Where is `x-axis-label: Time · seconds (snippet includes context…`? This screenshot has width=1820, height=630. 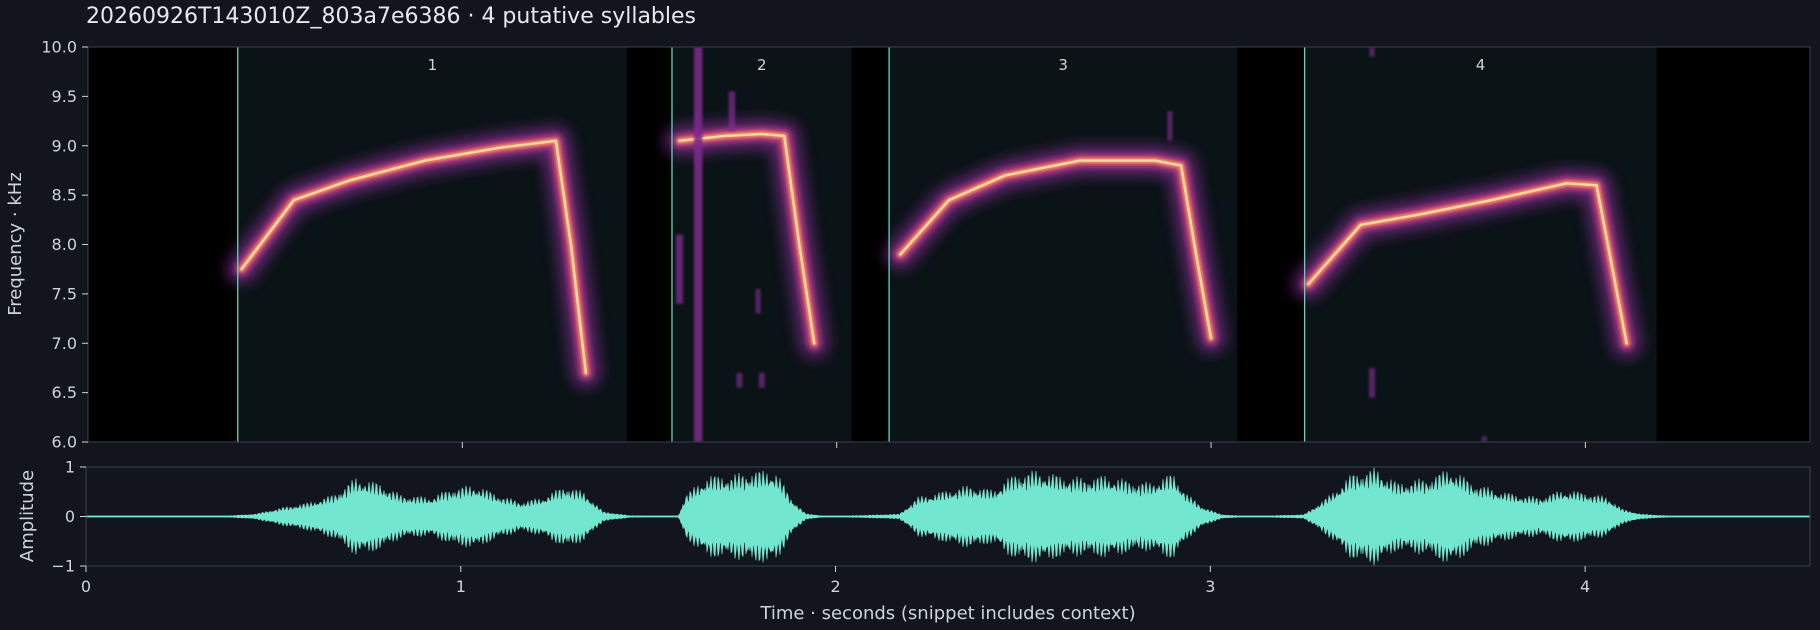
x-axis-label: Time · seconds (snippet includes context… is located at coordinates (947, 613).